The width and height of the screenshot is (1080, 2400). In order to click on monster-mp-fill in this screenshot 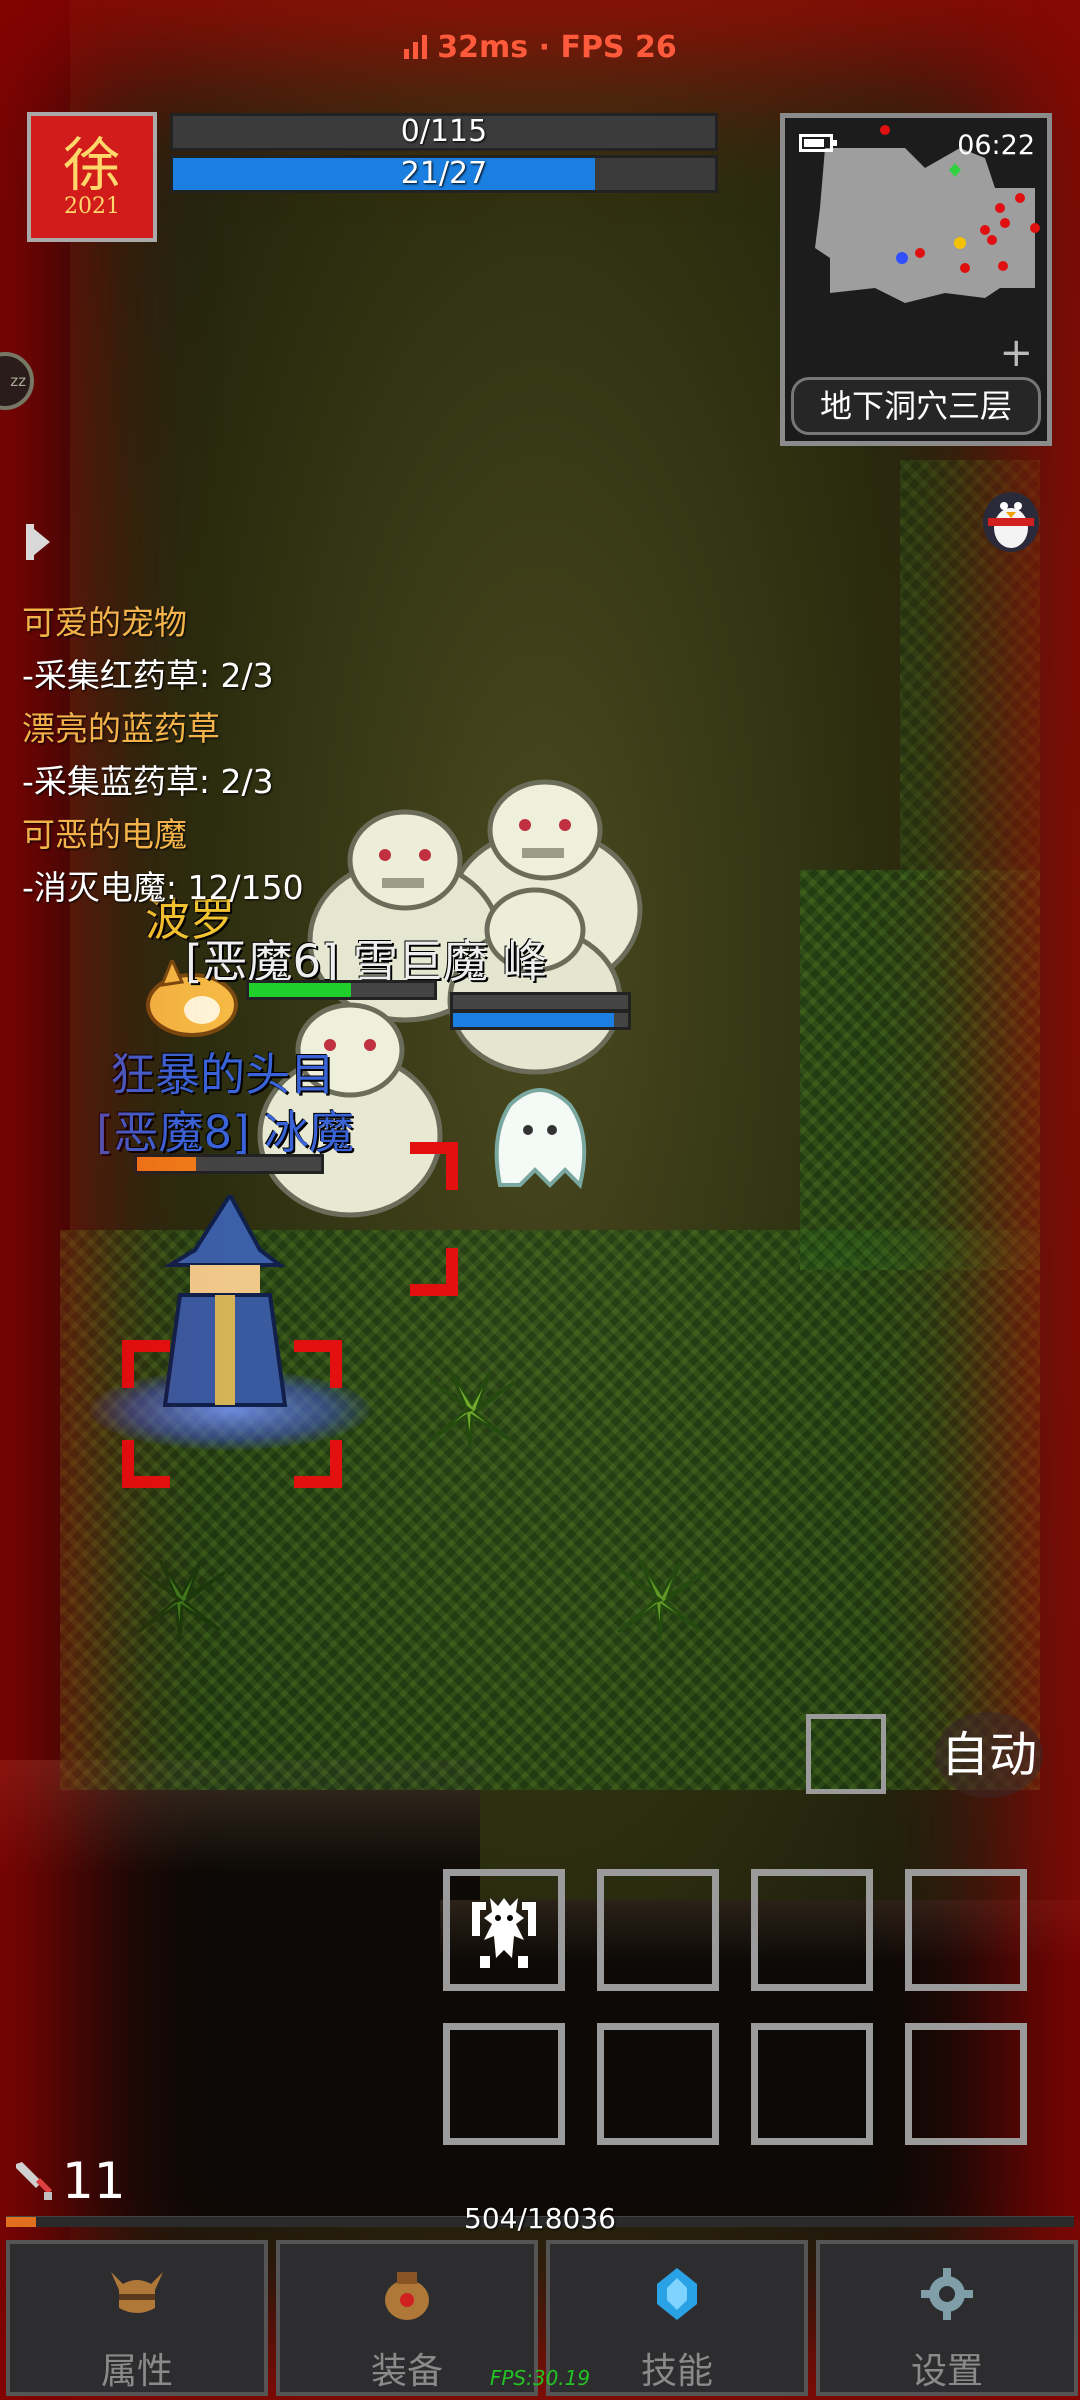, I will do `click(533, 1020)`.